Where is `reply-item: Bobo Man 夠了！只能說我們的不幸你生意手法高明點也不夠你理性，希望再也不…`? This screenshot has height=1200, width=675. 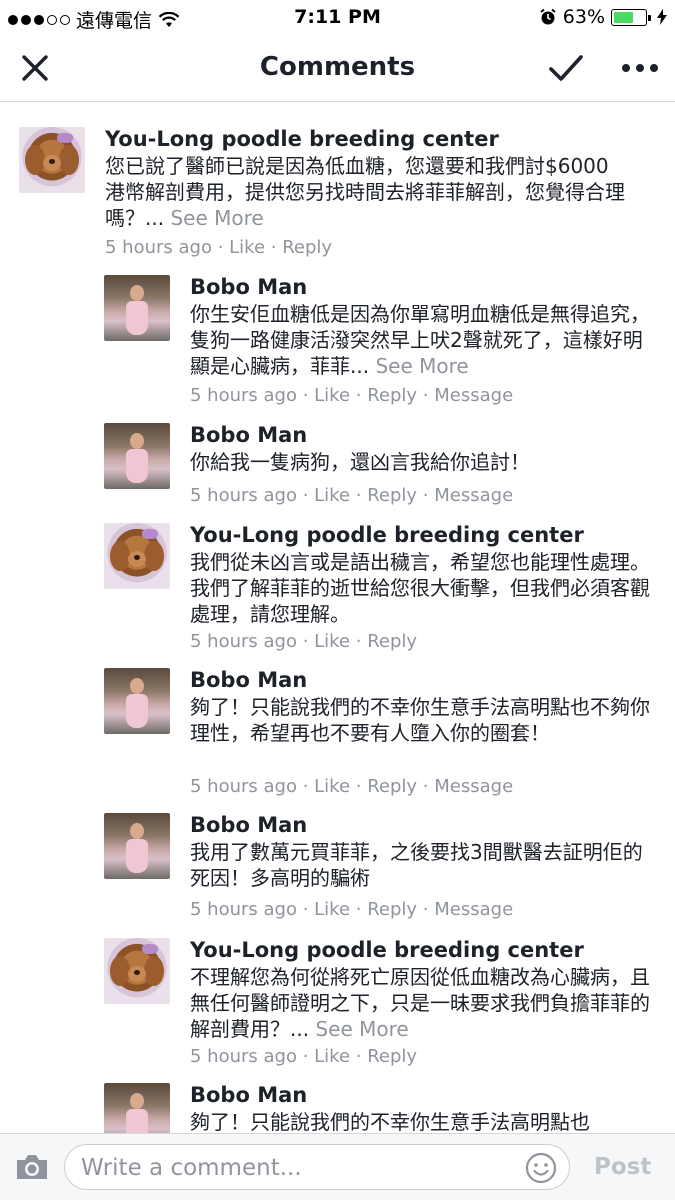 reply-item: Bobo Man 夠了！只能說我們的不幸你生意手法高明點也不夠你理性，希望再也不… is located at coordinates (384, 738).